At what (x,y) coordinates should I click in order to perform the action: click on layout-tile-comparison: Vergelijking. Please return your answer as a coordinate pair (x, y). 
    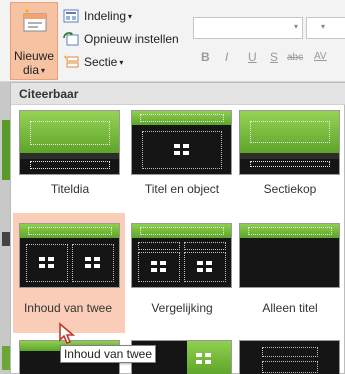
    Looking at the image, I should click on (181, 273).